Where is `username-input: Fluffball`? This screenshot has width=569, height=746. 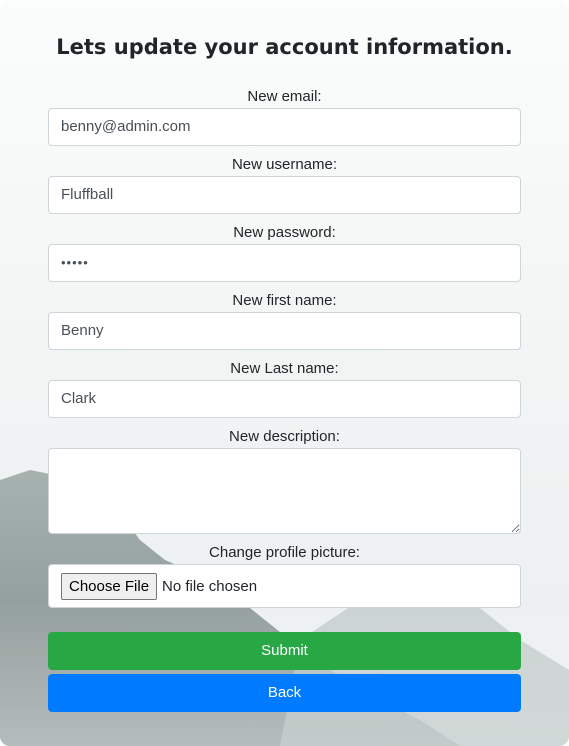 username-input: Fluffball is located at coordinates (284, 195).